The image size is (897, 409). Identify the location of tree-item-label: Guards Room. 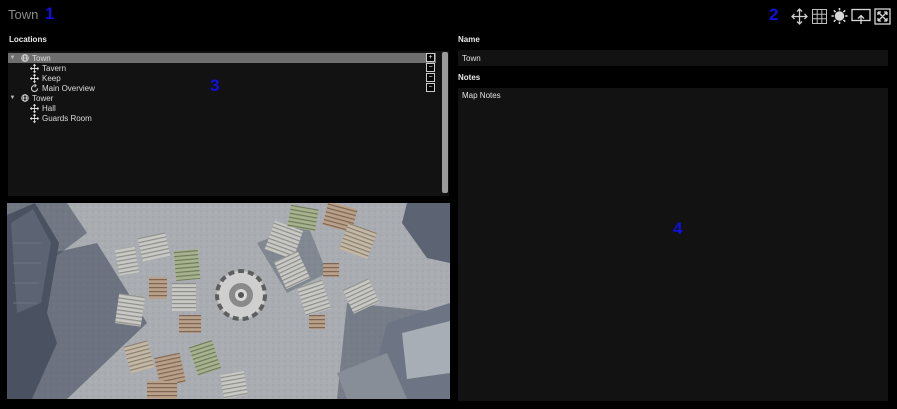
(67, 118).